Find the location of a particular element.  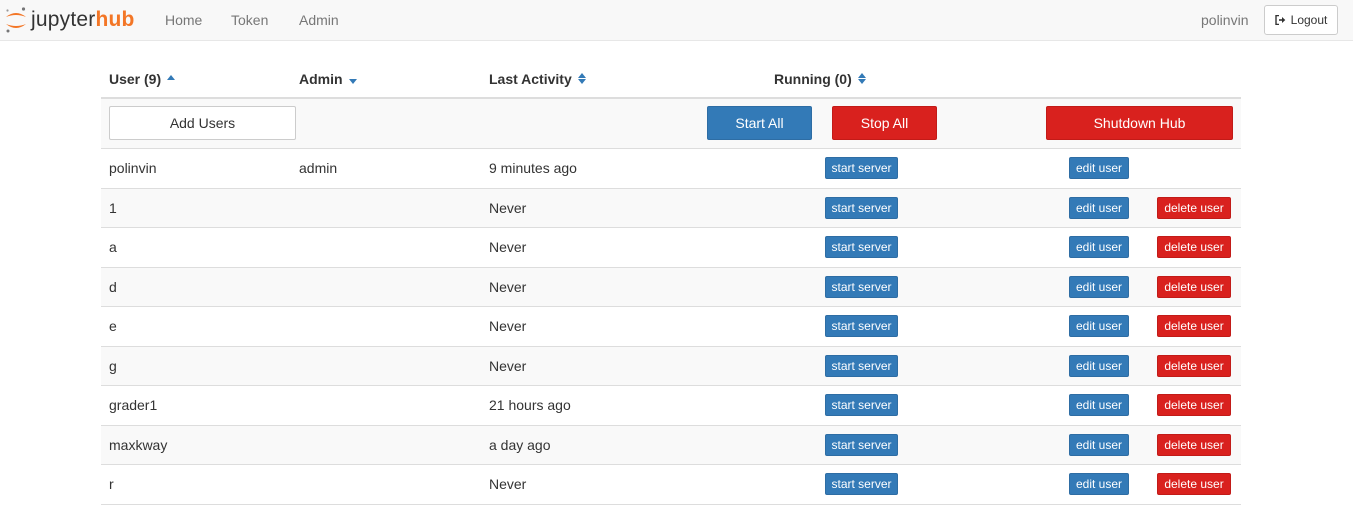

sort-by-user-header: User (9) is located at coordinates (142, 78).